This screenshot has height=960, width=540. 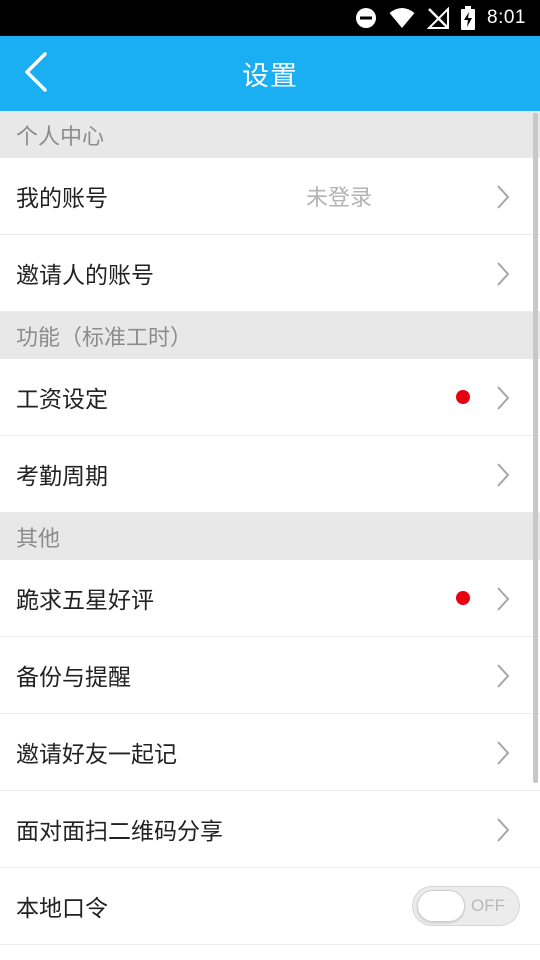 I want to click on row-attendance-cycle: 考勤周期, so click(x=270, y=474).